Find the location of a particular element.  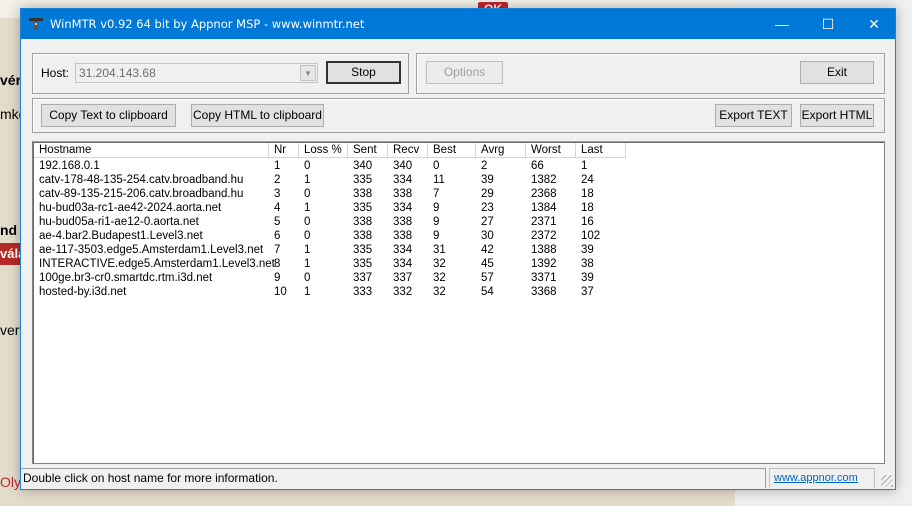

cell-avrg: 57 is located at coordinates (487, 278).